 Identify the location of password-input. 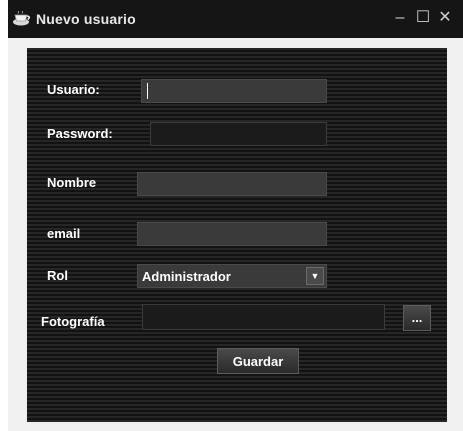
(238, 134).